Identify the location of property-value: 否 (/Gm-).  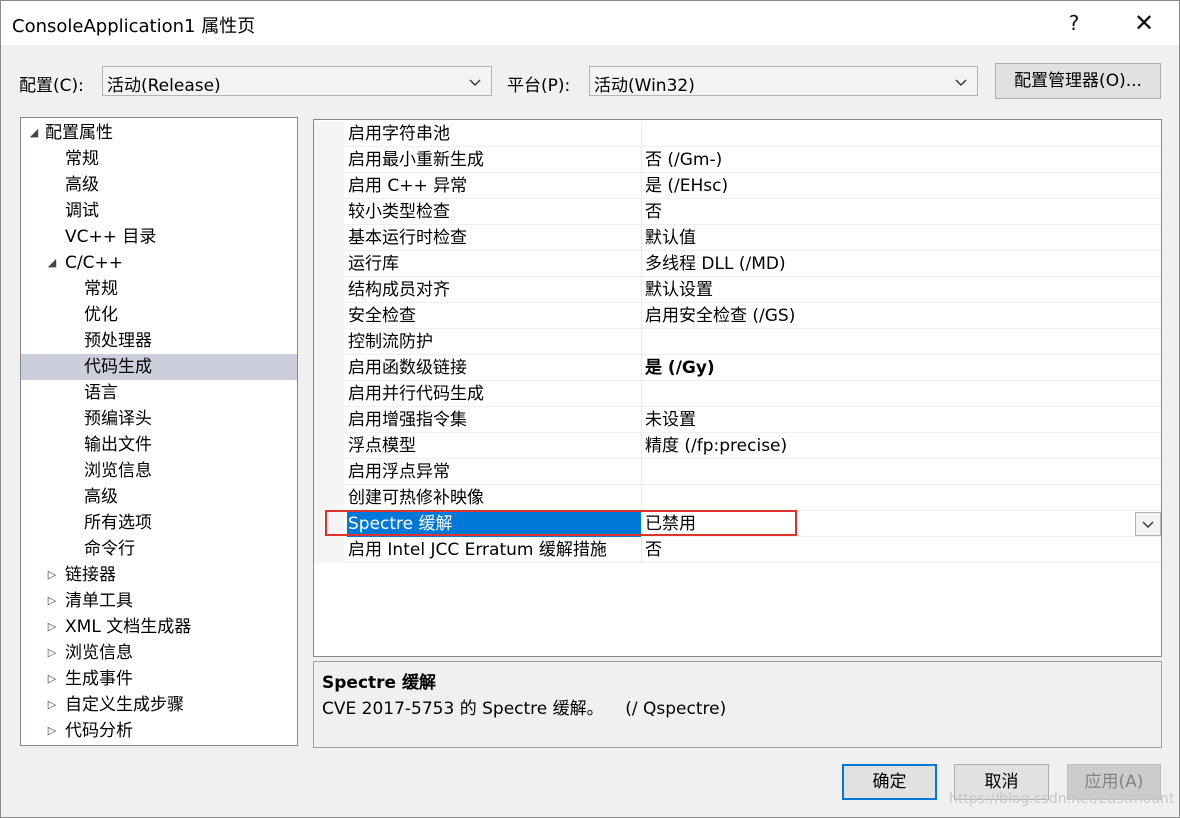
(885, 160).